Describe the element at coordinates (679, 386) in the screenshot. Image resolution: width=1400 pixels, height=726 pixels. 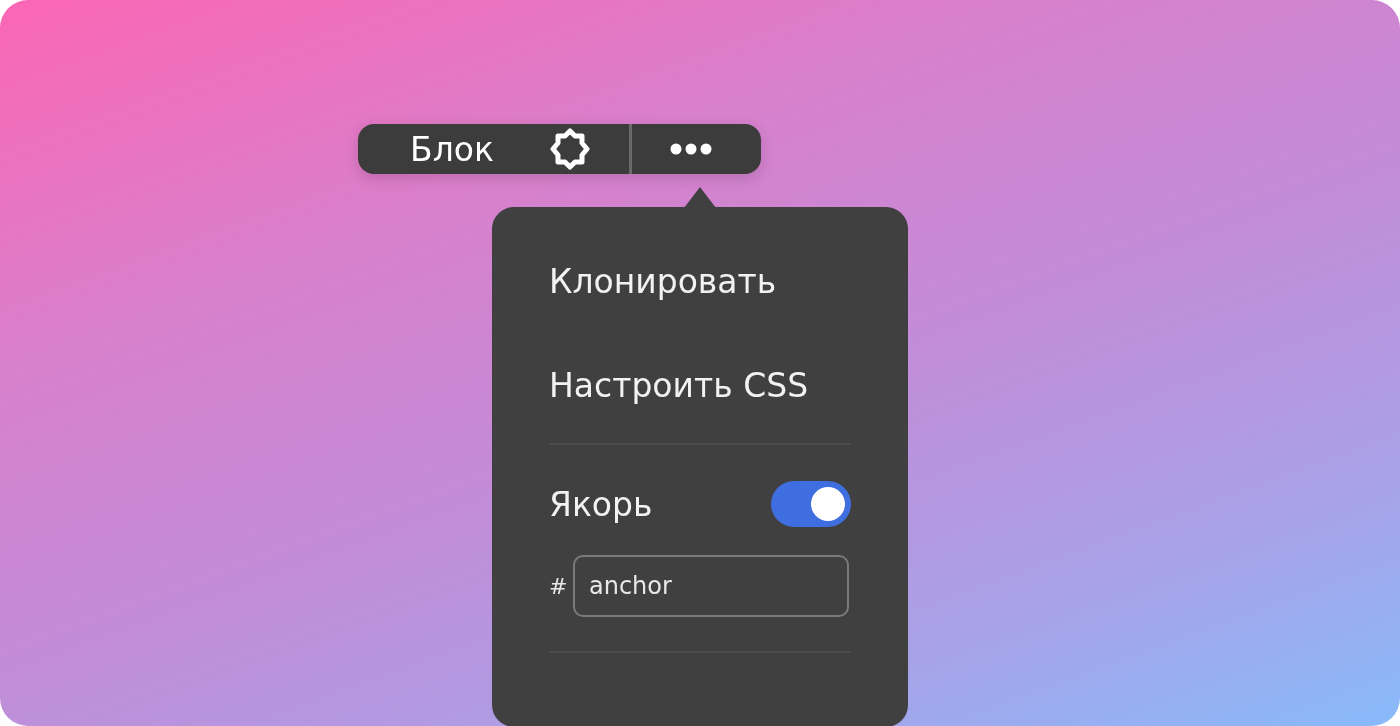
I see `menu-item: Настроить CSS` at that location.